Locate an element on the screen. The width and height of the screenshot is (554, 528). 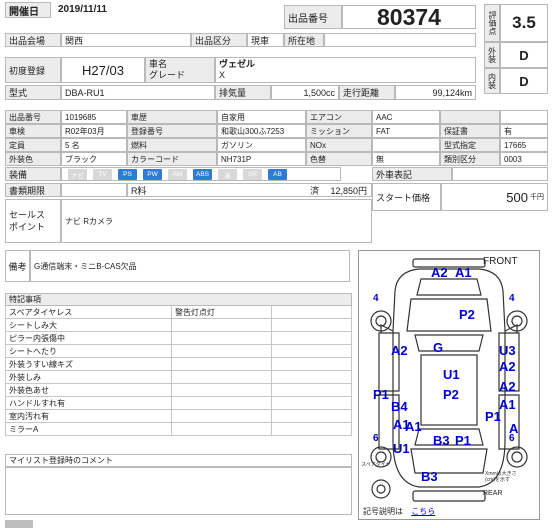
score-label: 評価点 is located at coordinates (492, 23).